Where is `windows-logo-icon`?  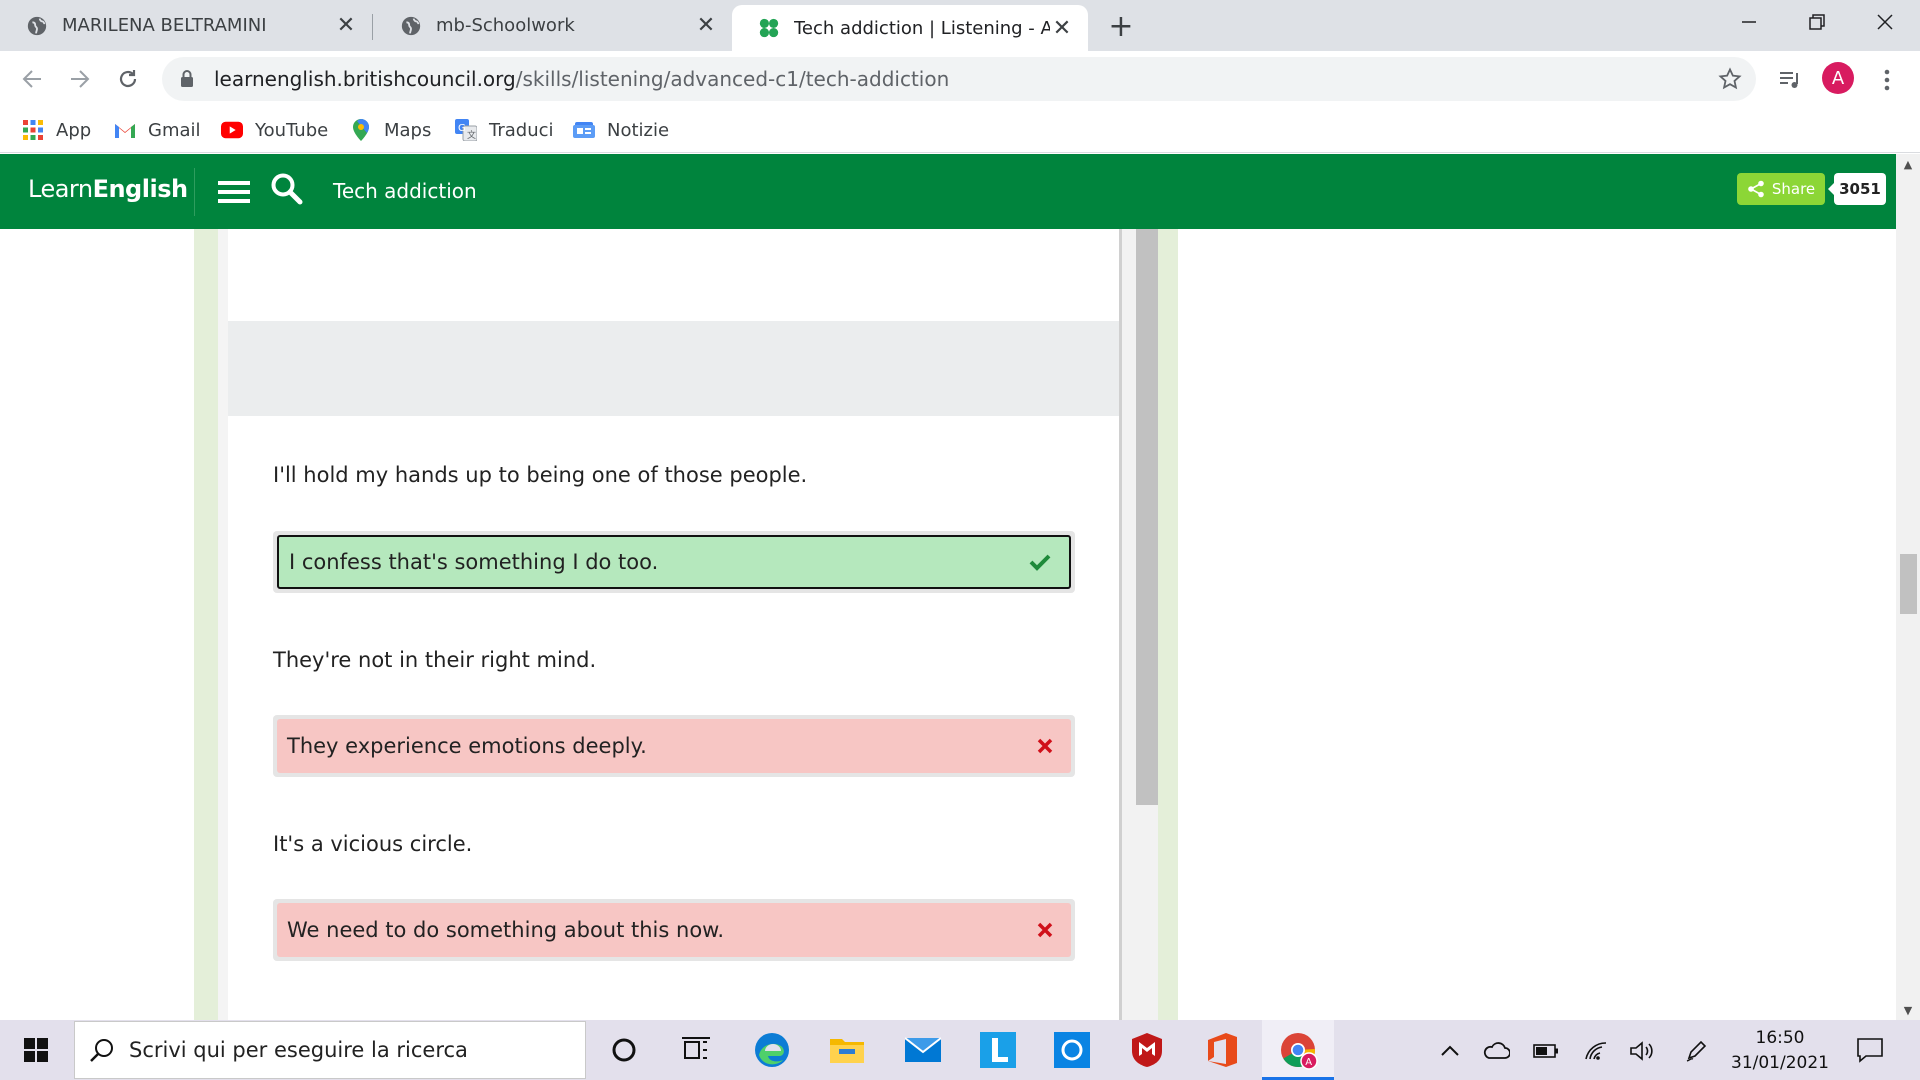 windows-logo-icon is located at coordinates (36, 1050).